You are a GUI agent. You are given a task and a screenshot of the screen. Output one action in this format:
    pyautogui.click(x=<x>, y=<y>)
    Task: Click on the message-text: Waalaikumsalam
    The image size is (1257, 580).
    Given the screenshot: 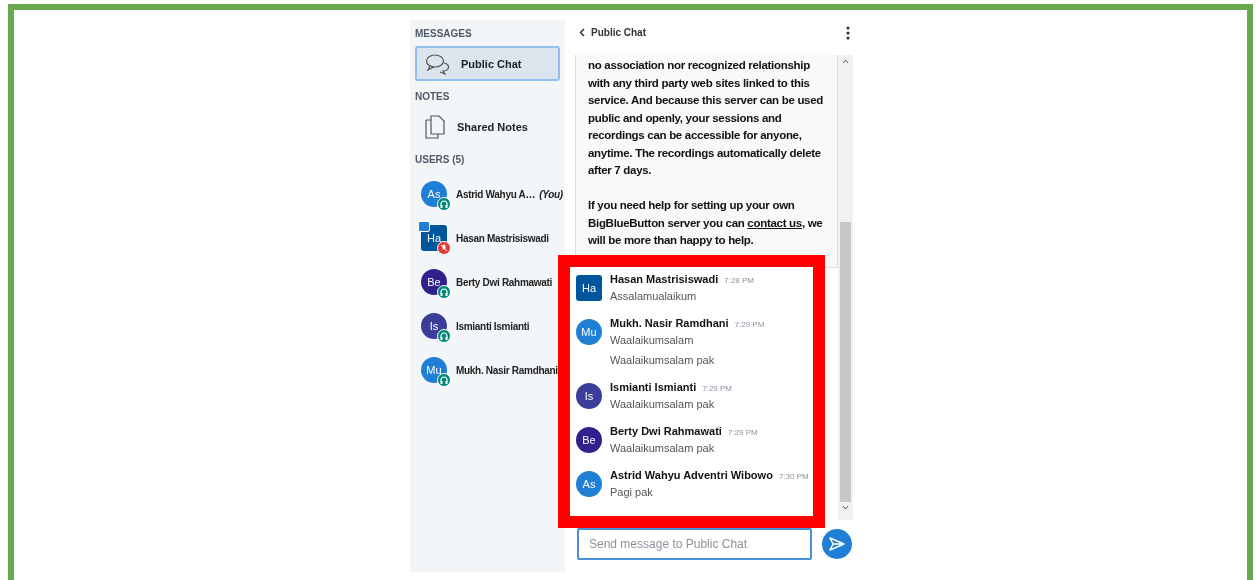 What is the action you would take?
    pyautogui.click(x=652, y=340)
    